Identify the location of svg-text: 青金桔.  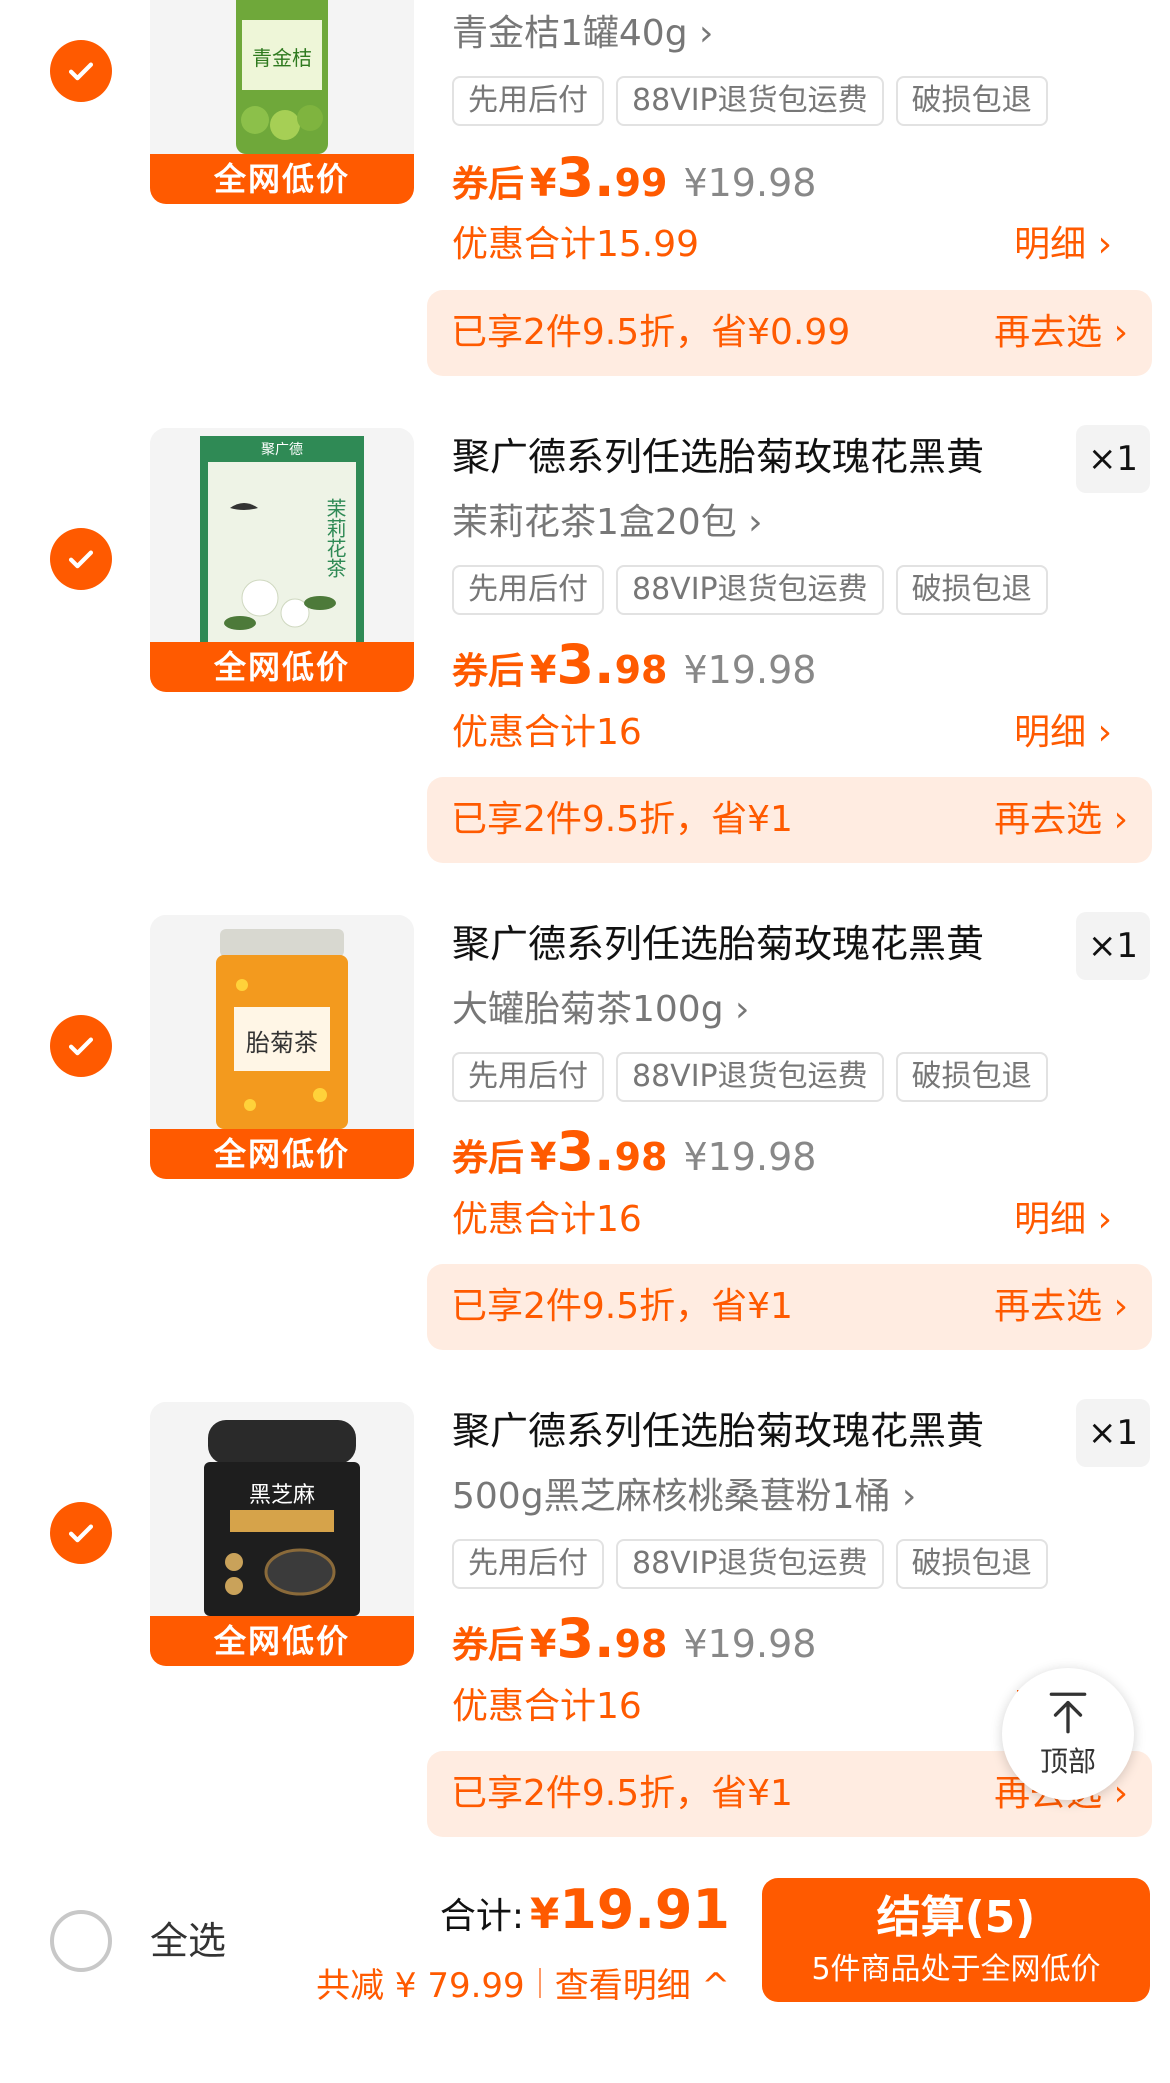
(282, 58).